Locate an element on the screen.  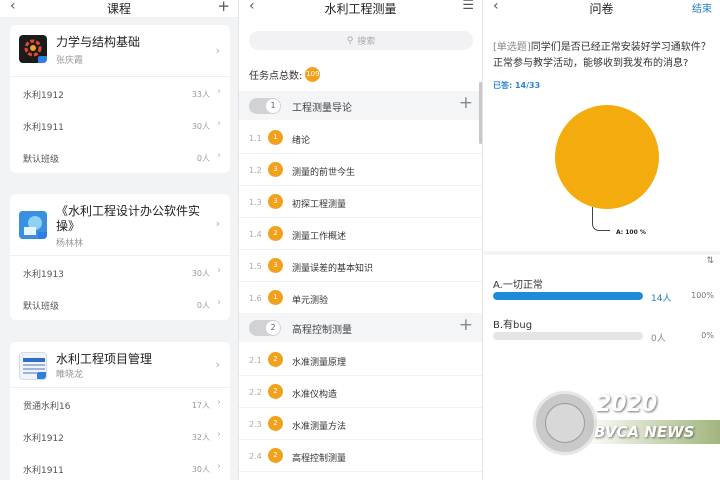
lesson-number: 2.1 is located at coordinates (255, 360).